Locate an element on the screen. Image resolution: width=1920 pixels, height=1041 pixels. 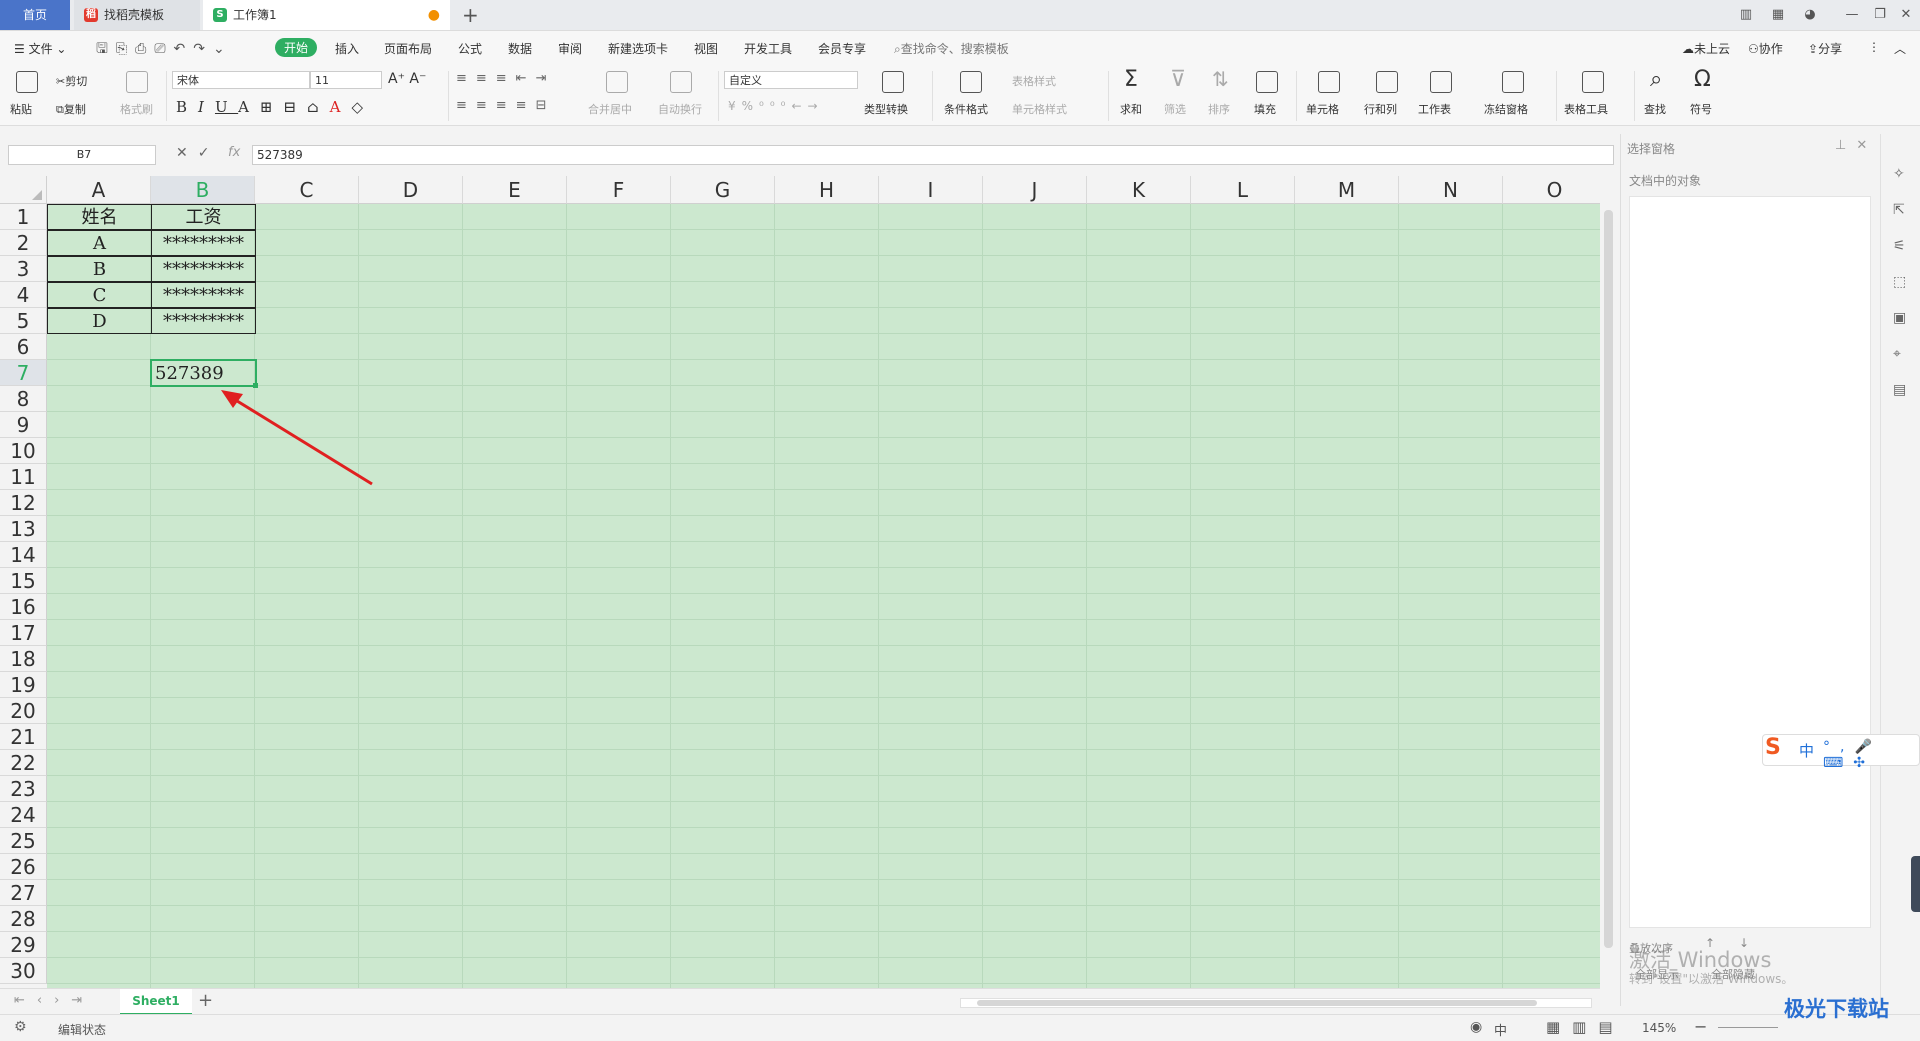
column-header-k: K is located at coordinates (1139, 190).